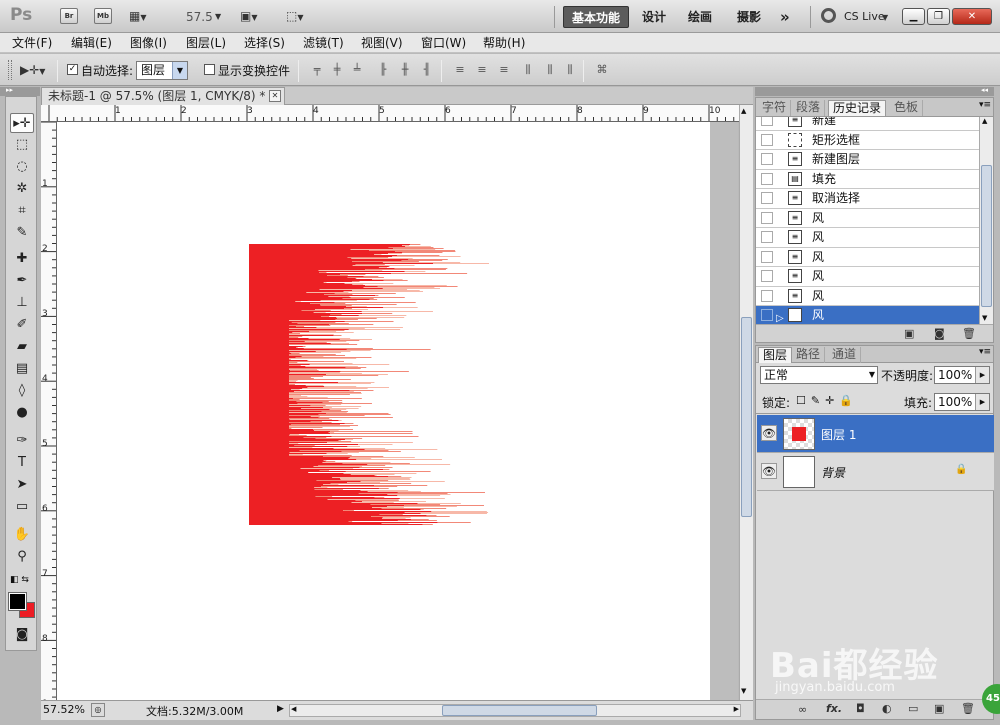 This screenshot has height=725, width=1000. What do you see at coordinates (802, 709) in the screenshot?
I see `link-layers-icon: ∞` at bounding box center [802, 709].